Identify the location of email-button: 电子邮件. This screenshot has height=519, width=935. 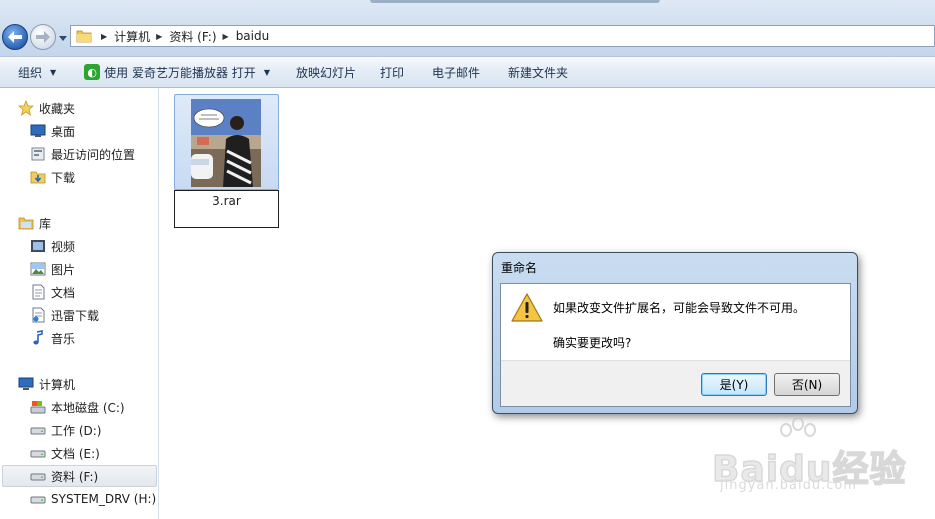
(456, 72).